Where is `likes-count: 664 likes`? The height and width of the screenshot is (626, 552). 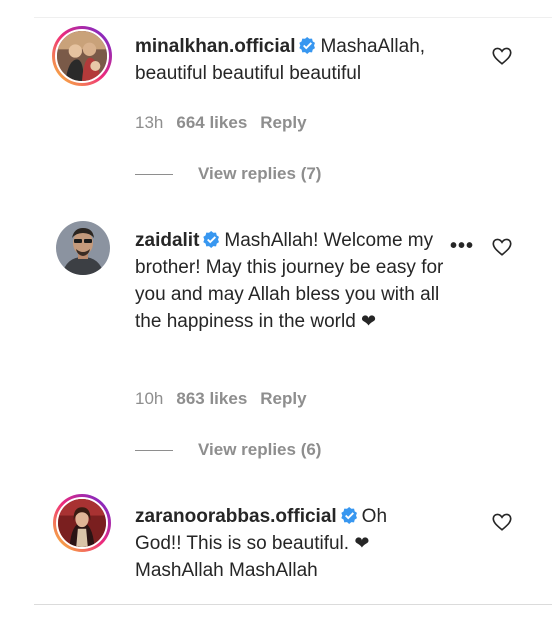 likes-count: 664 likes is located at coordinates (211, 123).